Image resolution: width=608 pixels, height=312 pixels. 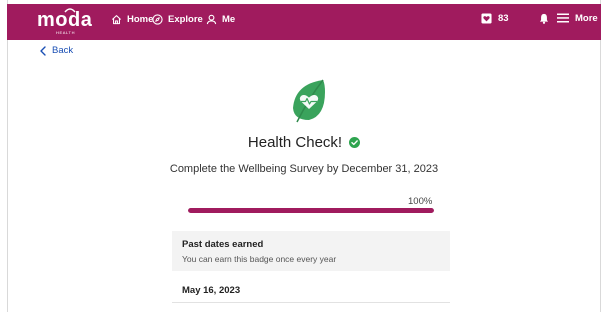 I want to click on past-dates-subtitle: You can earn this badge once every year, so click(x=259, y=259).